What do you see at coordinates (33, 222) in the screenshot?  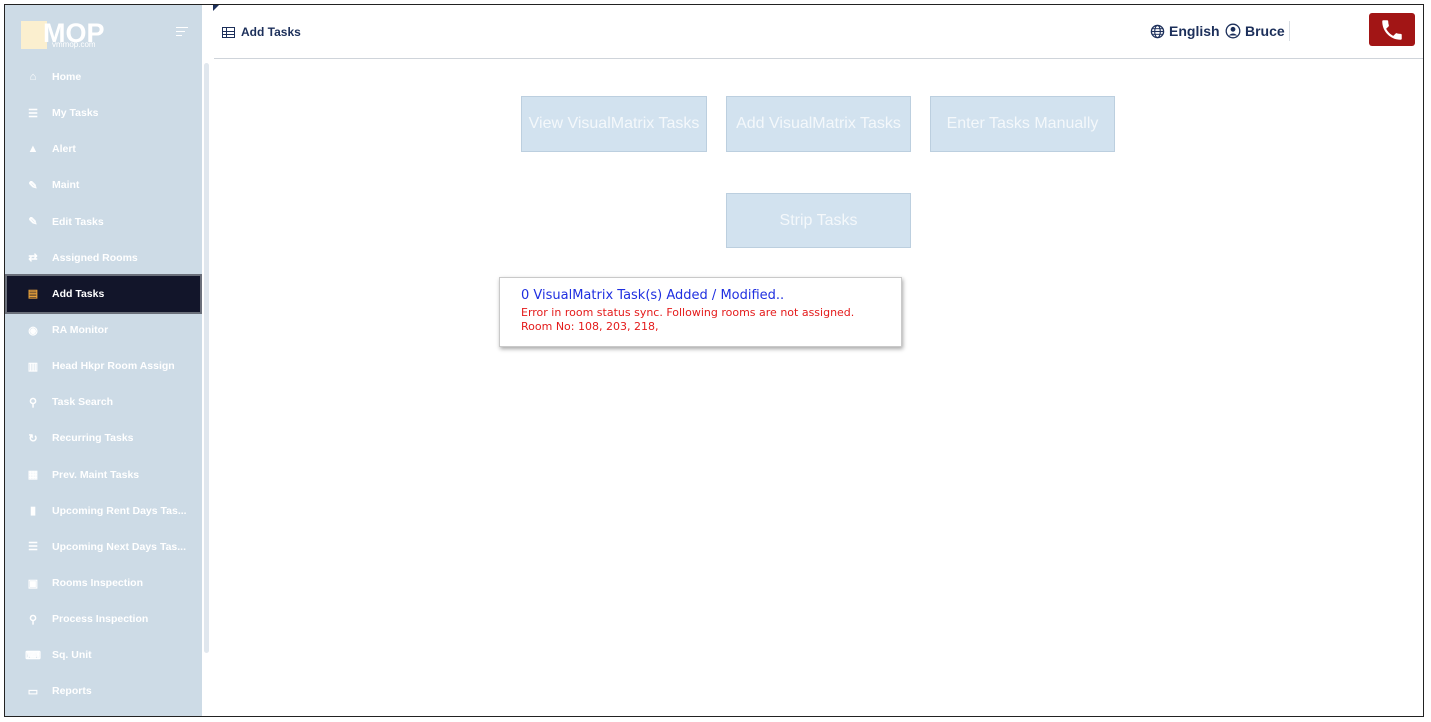 I see `edit-icon: ✎` at bounding box center [33, 222].